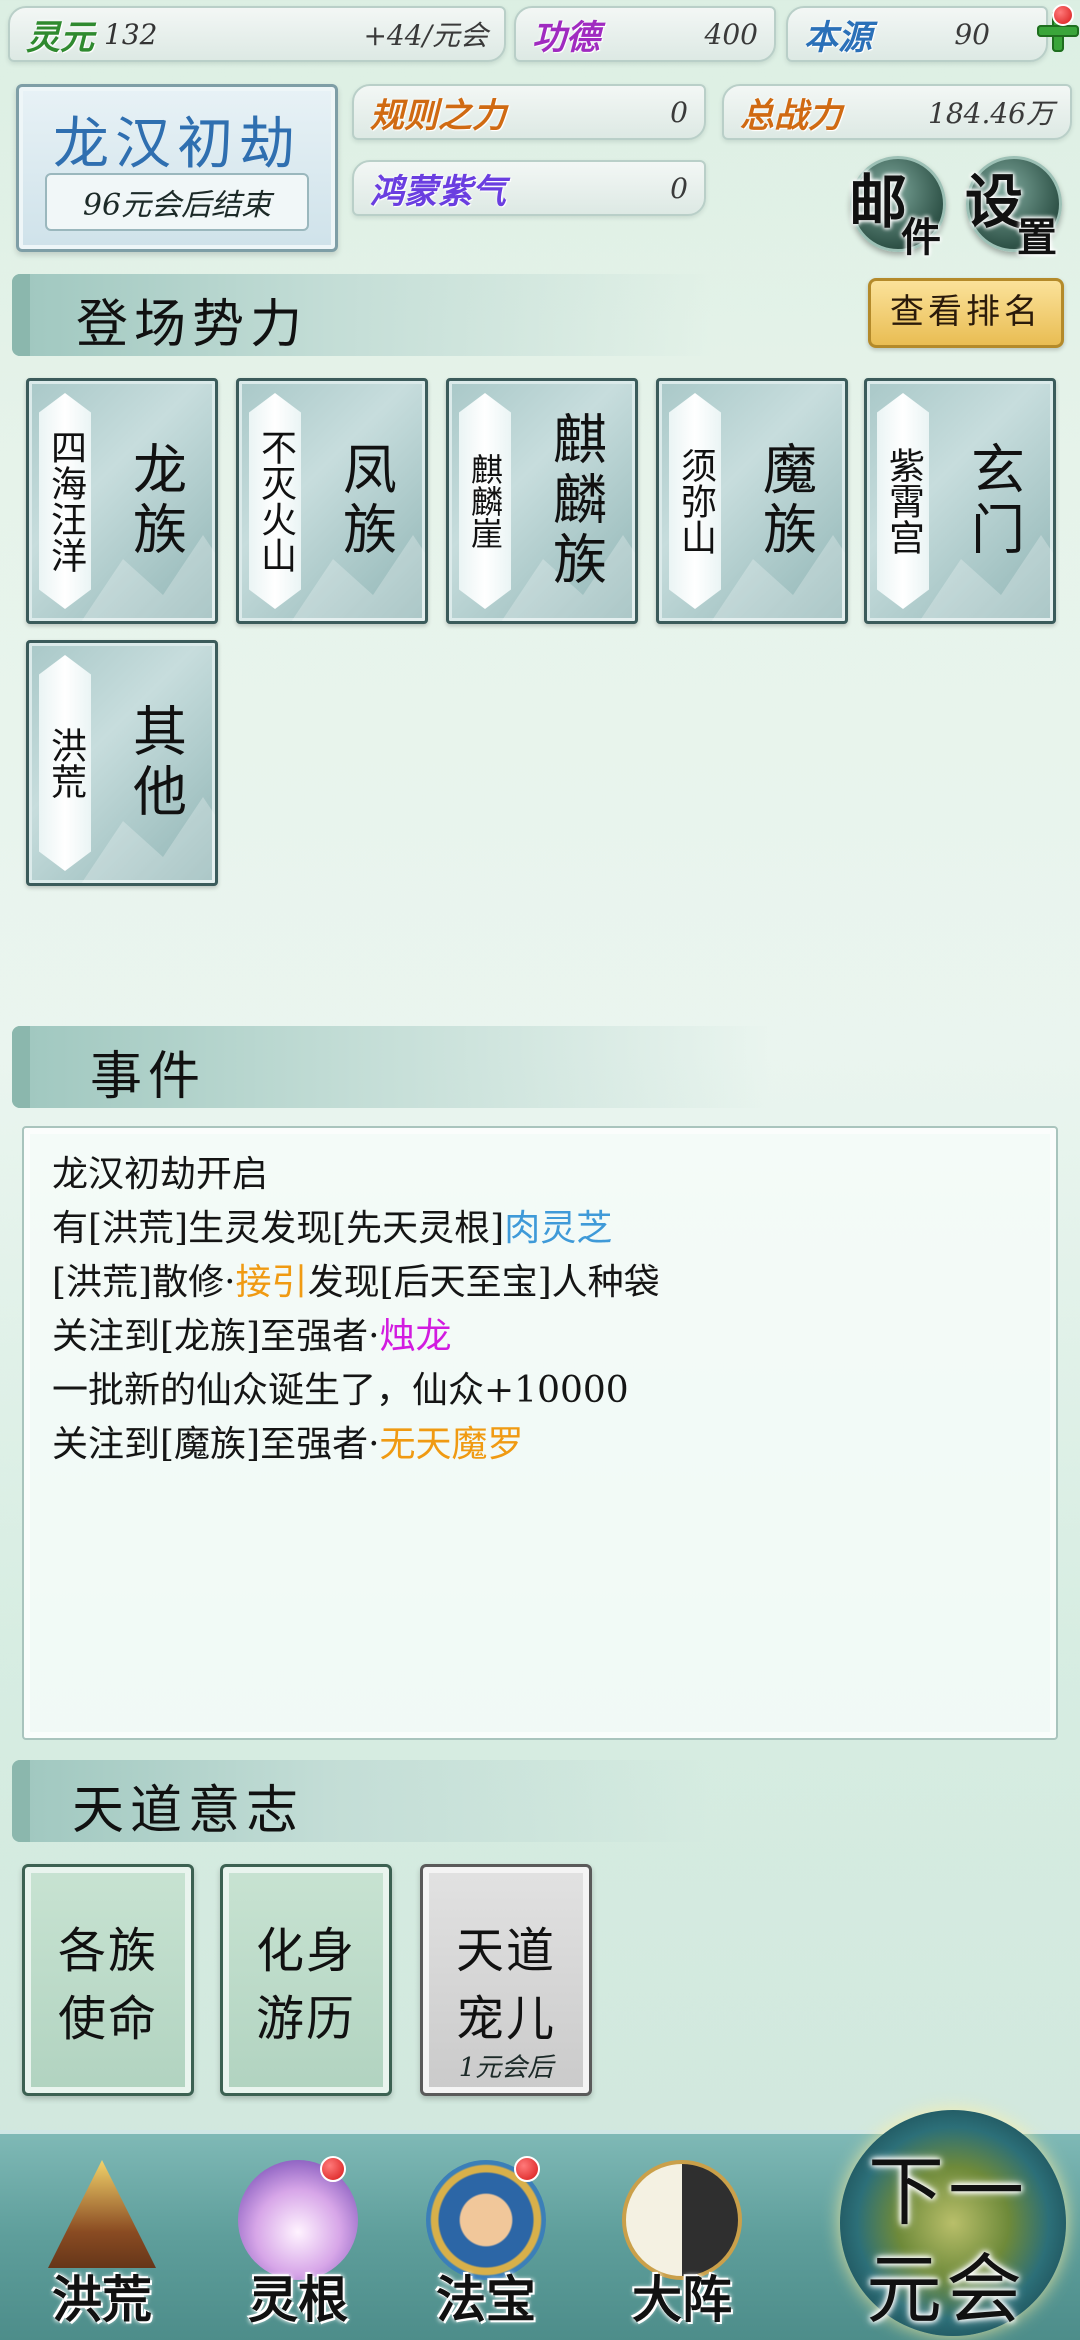 This screenshot has width=1080, height=2340. What do you see at coordinates (216, 1444) in the screenshot?
I see `event-text: 关注到[魔族]至强者·` at bounding box center [216, 1444].